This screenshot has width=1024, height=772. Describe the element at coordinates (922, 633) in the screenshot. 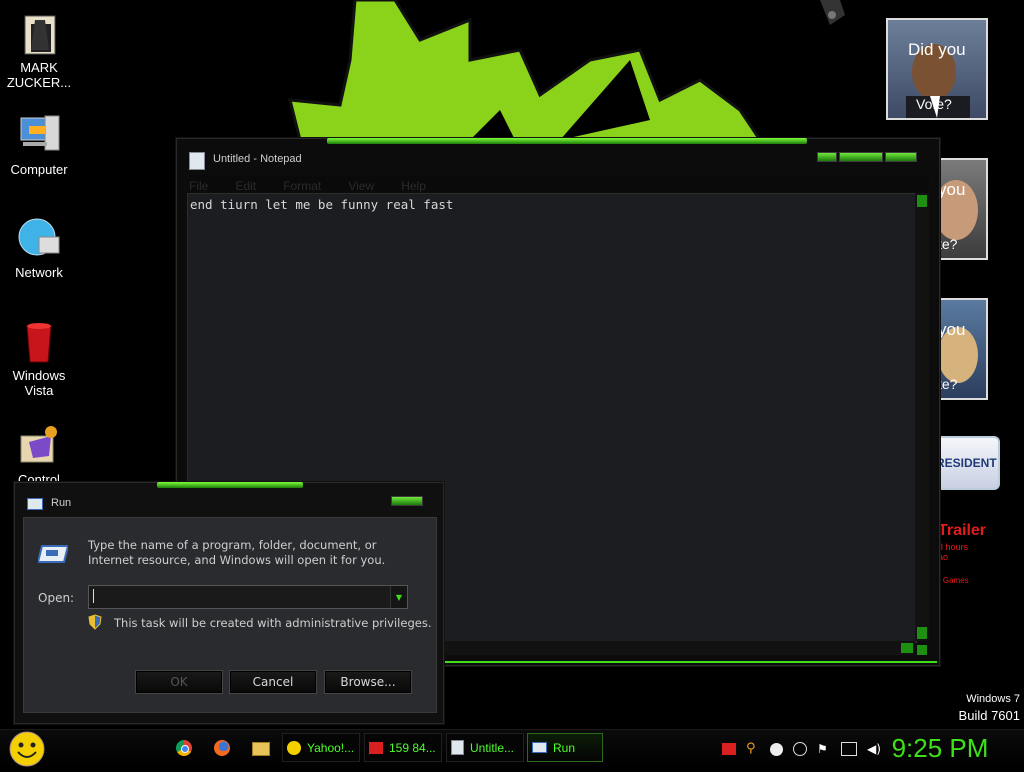

I see `scroll-down-arrow` at that location.